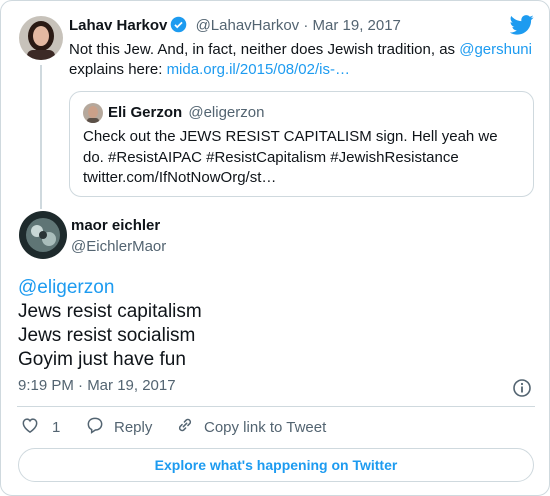  I want to click on reply-text-line-3: Goyim just have fun, so click(102, 359).